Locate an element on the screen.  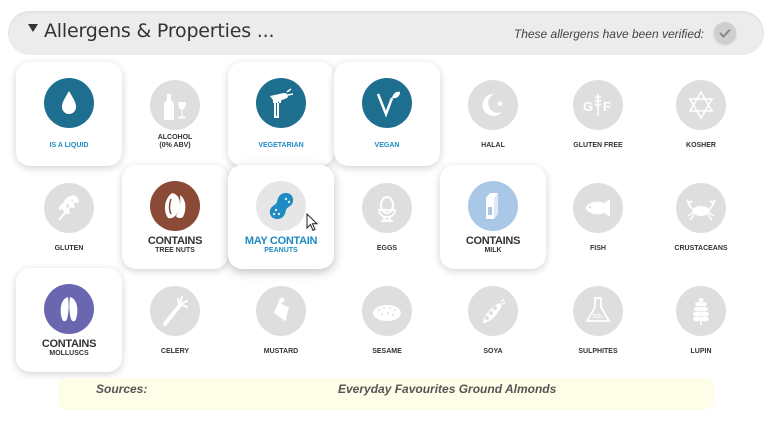
soybean-icon is located at coordinates (493, 311).